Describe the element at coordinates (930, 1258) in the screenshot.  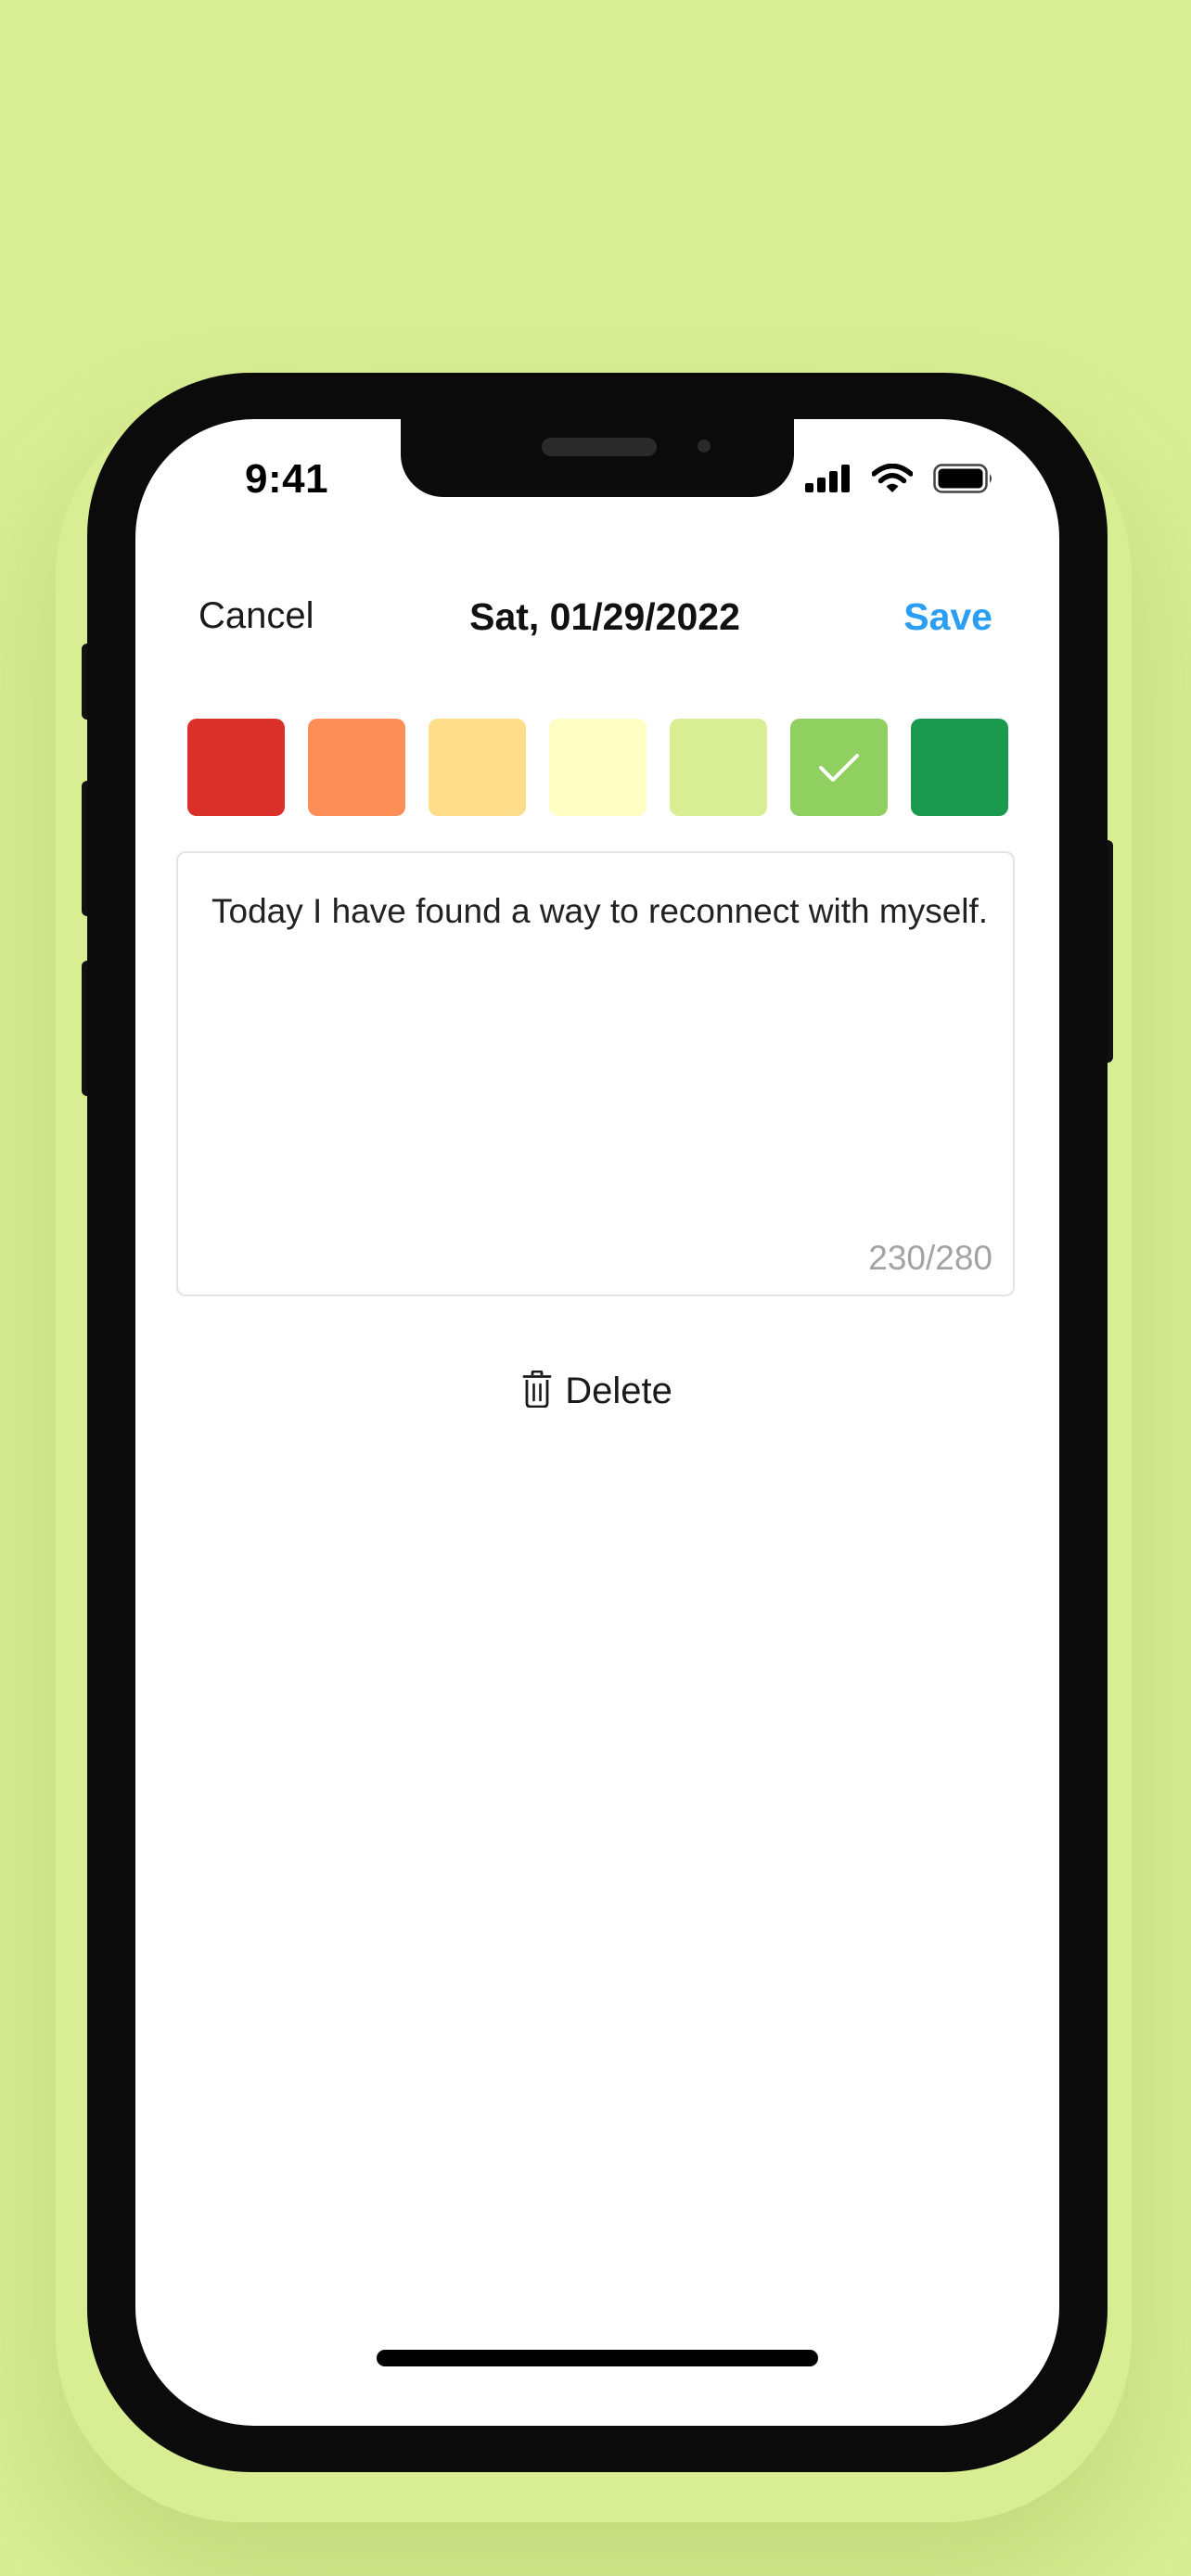
I see `character-counter: 230/280` at that location.